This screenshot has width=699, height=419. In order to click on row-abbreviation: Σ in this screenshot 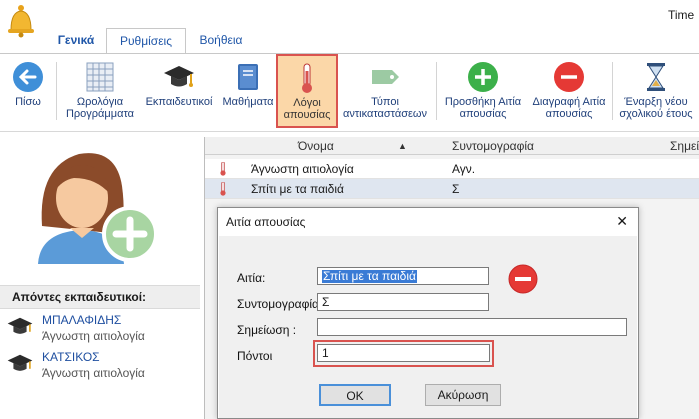, I will do `click(456, 189)`.